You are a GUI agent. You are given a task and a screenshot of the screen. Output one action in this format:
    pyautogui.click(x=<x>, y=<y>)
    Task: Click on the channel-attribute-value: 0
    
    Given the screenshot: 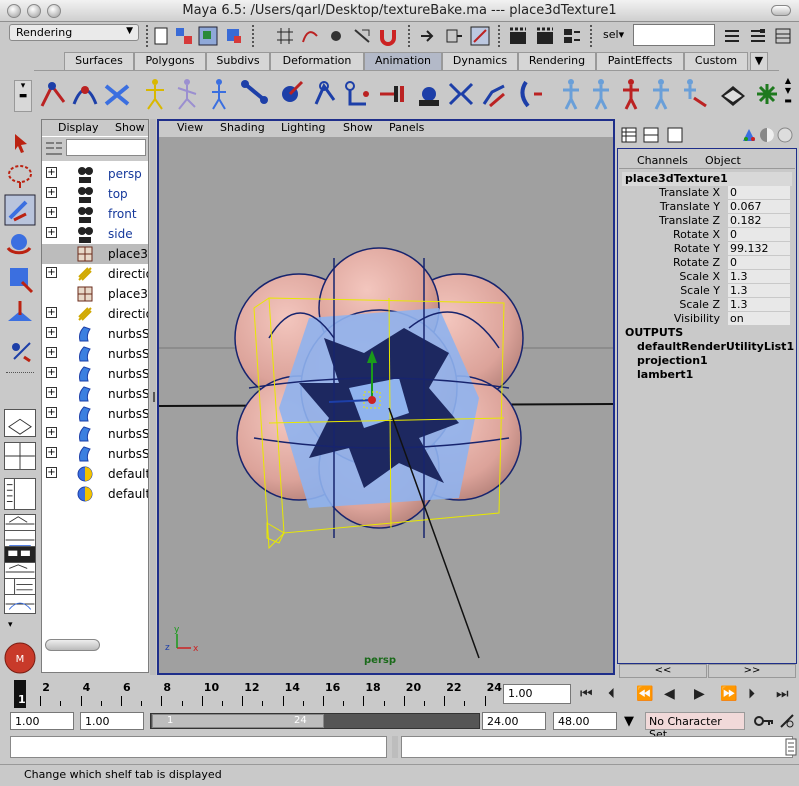 What is the action you would take?
    pyautogui.click(x=759, y=192)
    